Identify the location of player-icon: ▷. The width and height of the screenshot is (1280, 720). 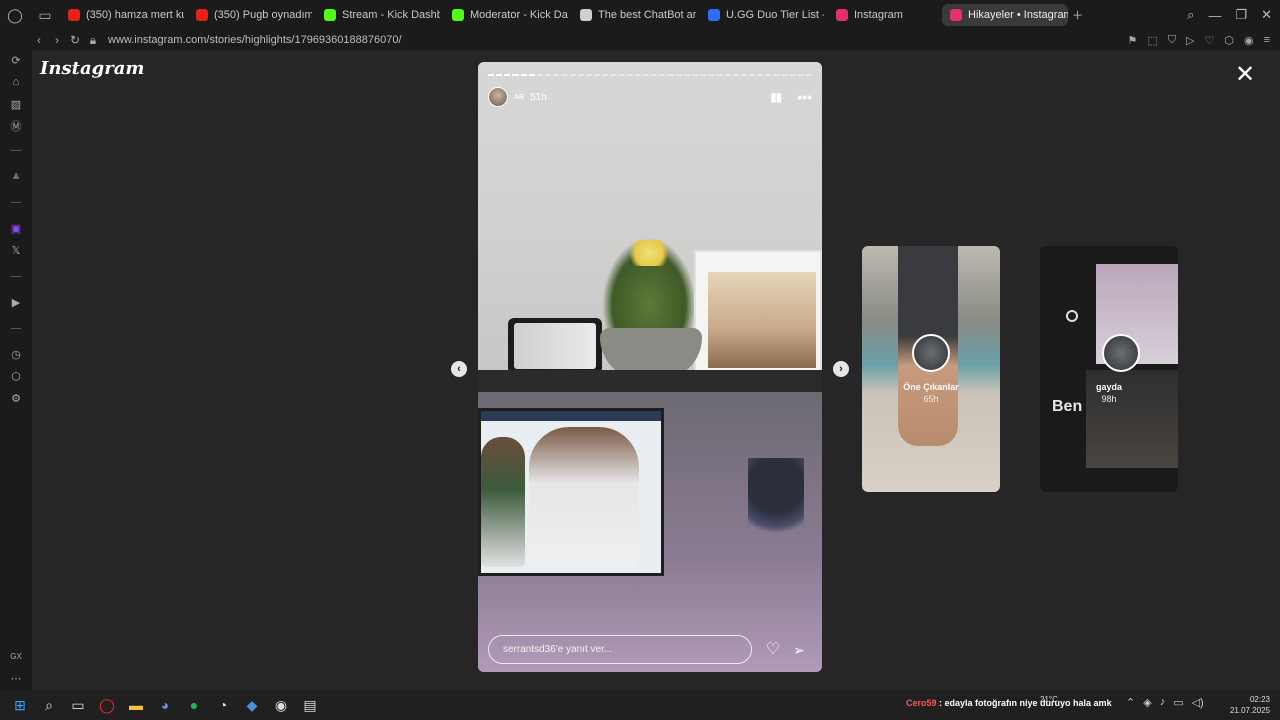
(1190, 40).